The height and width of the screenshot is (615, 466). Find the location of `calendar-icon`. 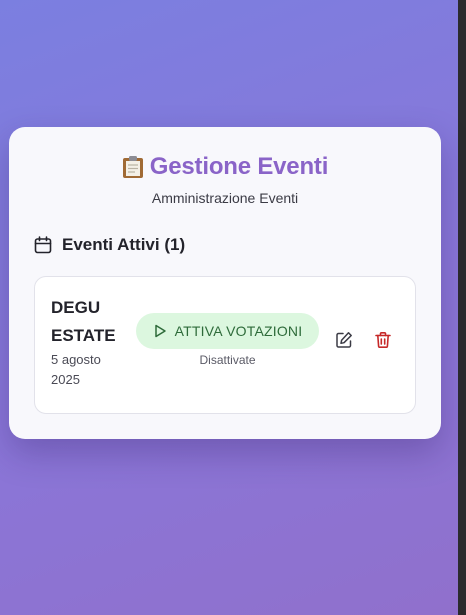

calendar-icon is located at coordinates (43, 245).